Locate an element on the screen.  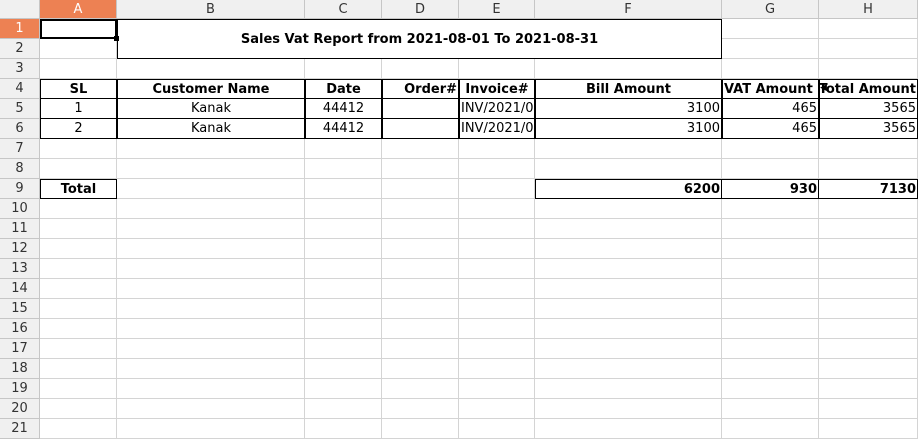
cell-d21 is located at coordinates (420, 429).